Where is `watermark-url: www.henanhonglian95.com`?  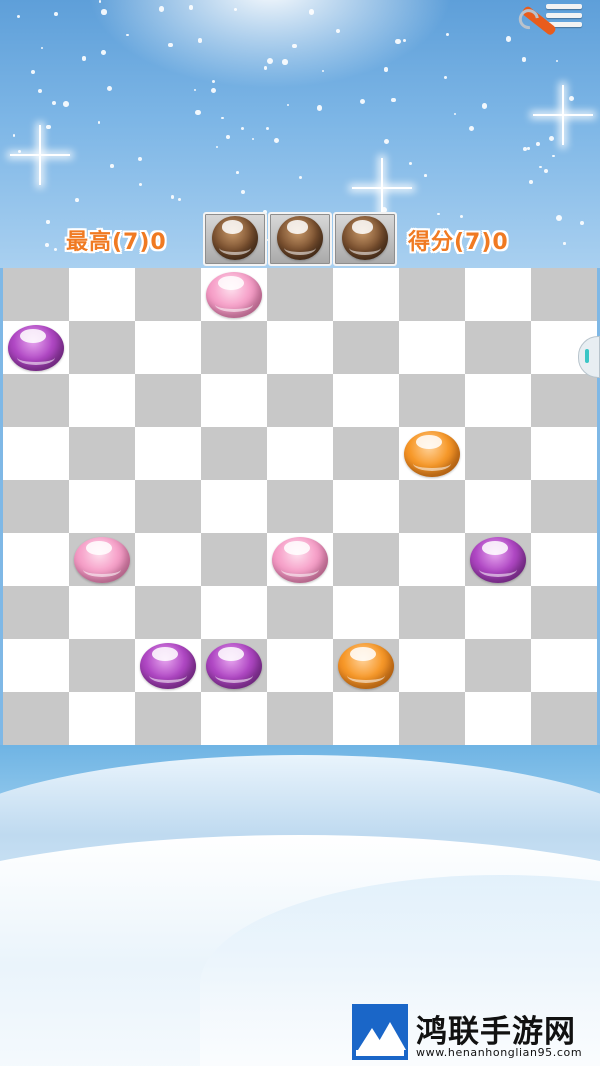 watermark-url: www.henanhonglian95.com is located at coordinates (499, 1052).